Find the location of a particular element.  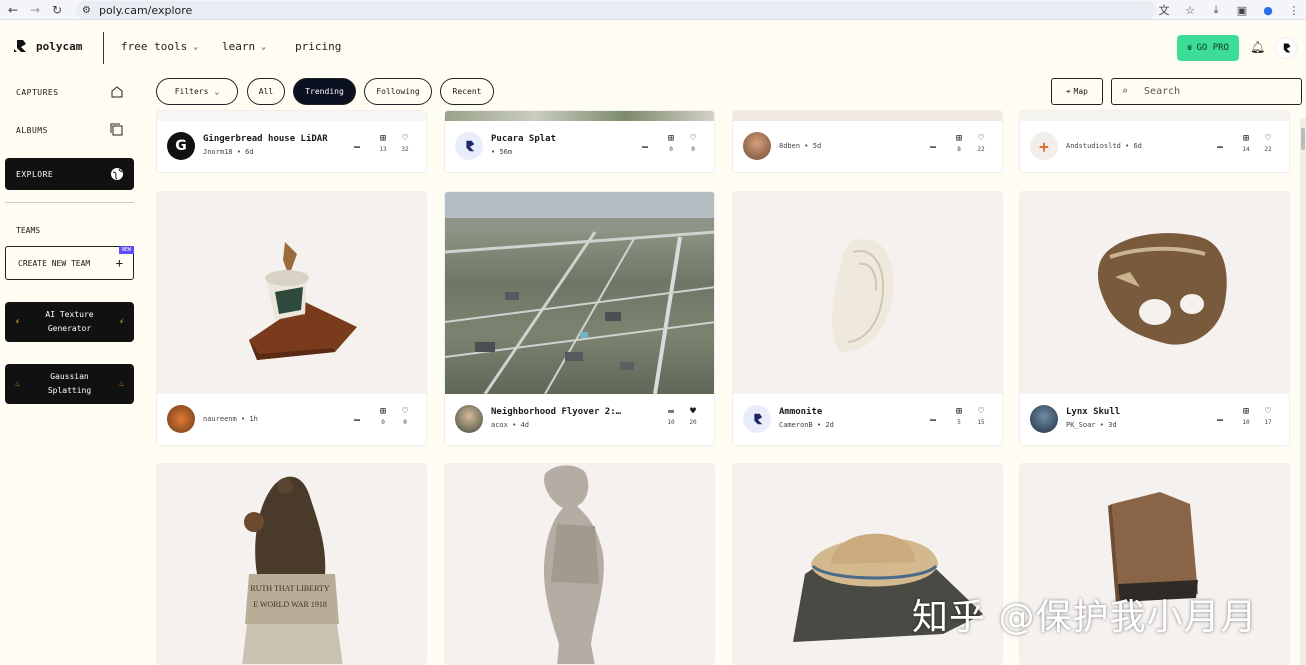

sidepanel-icon: ▣ is located at coordinates (1242, 10).